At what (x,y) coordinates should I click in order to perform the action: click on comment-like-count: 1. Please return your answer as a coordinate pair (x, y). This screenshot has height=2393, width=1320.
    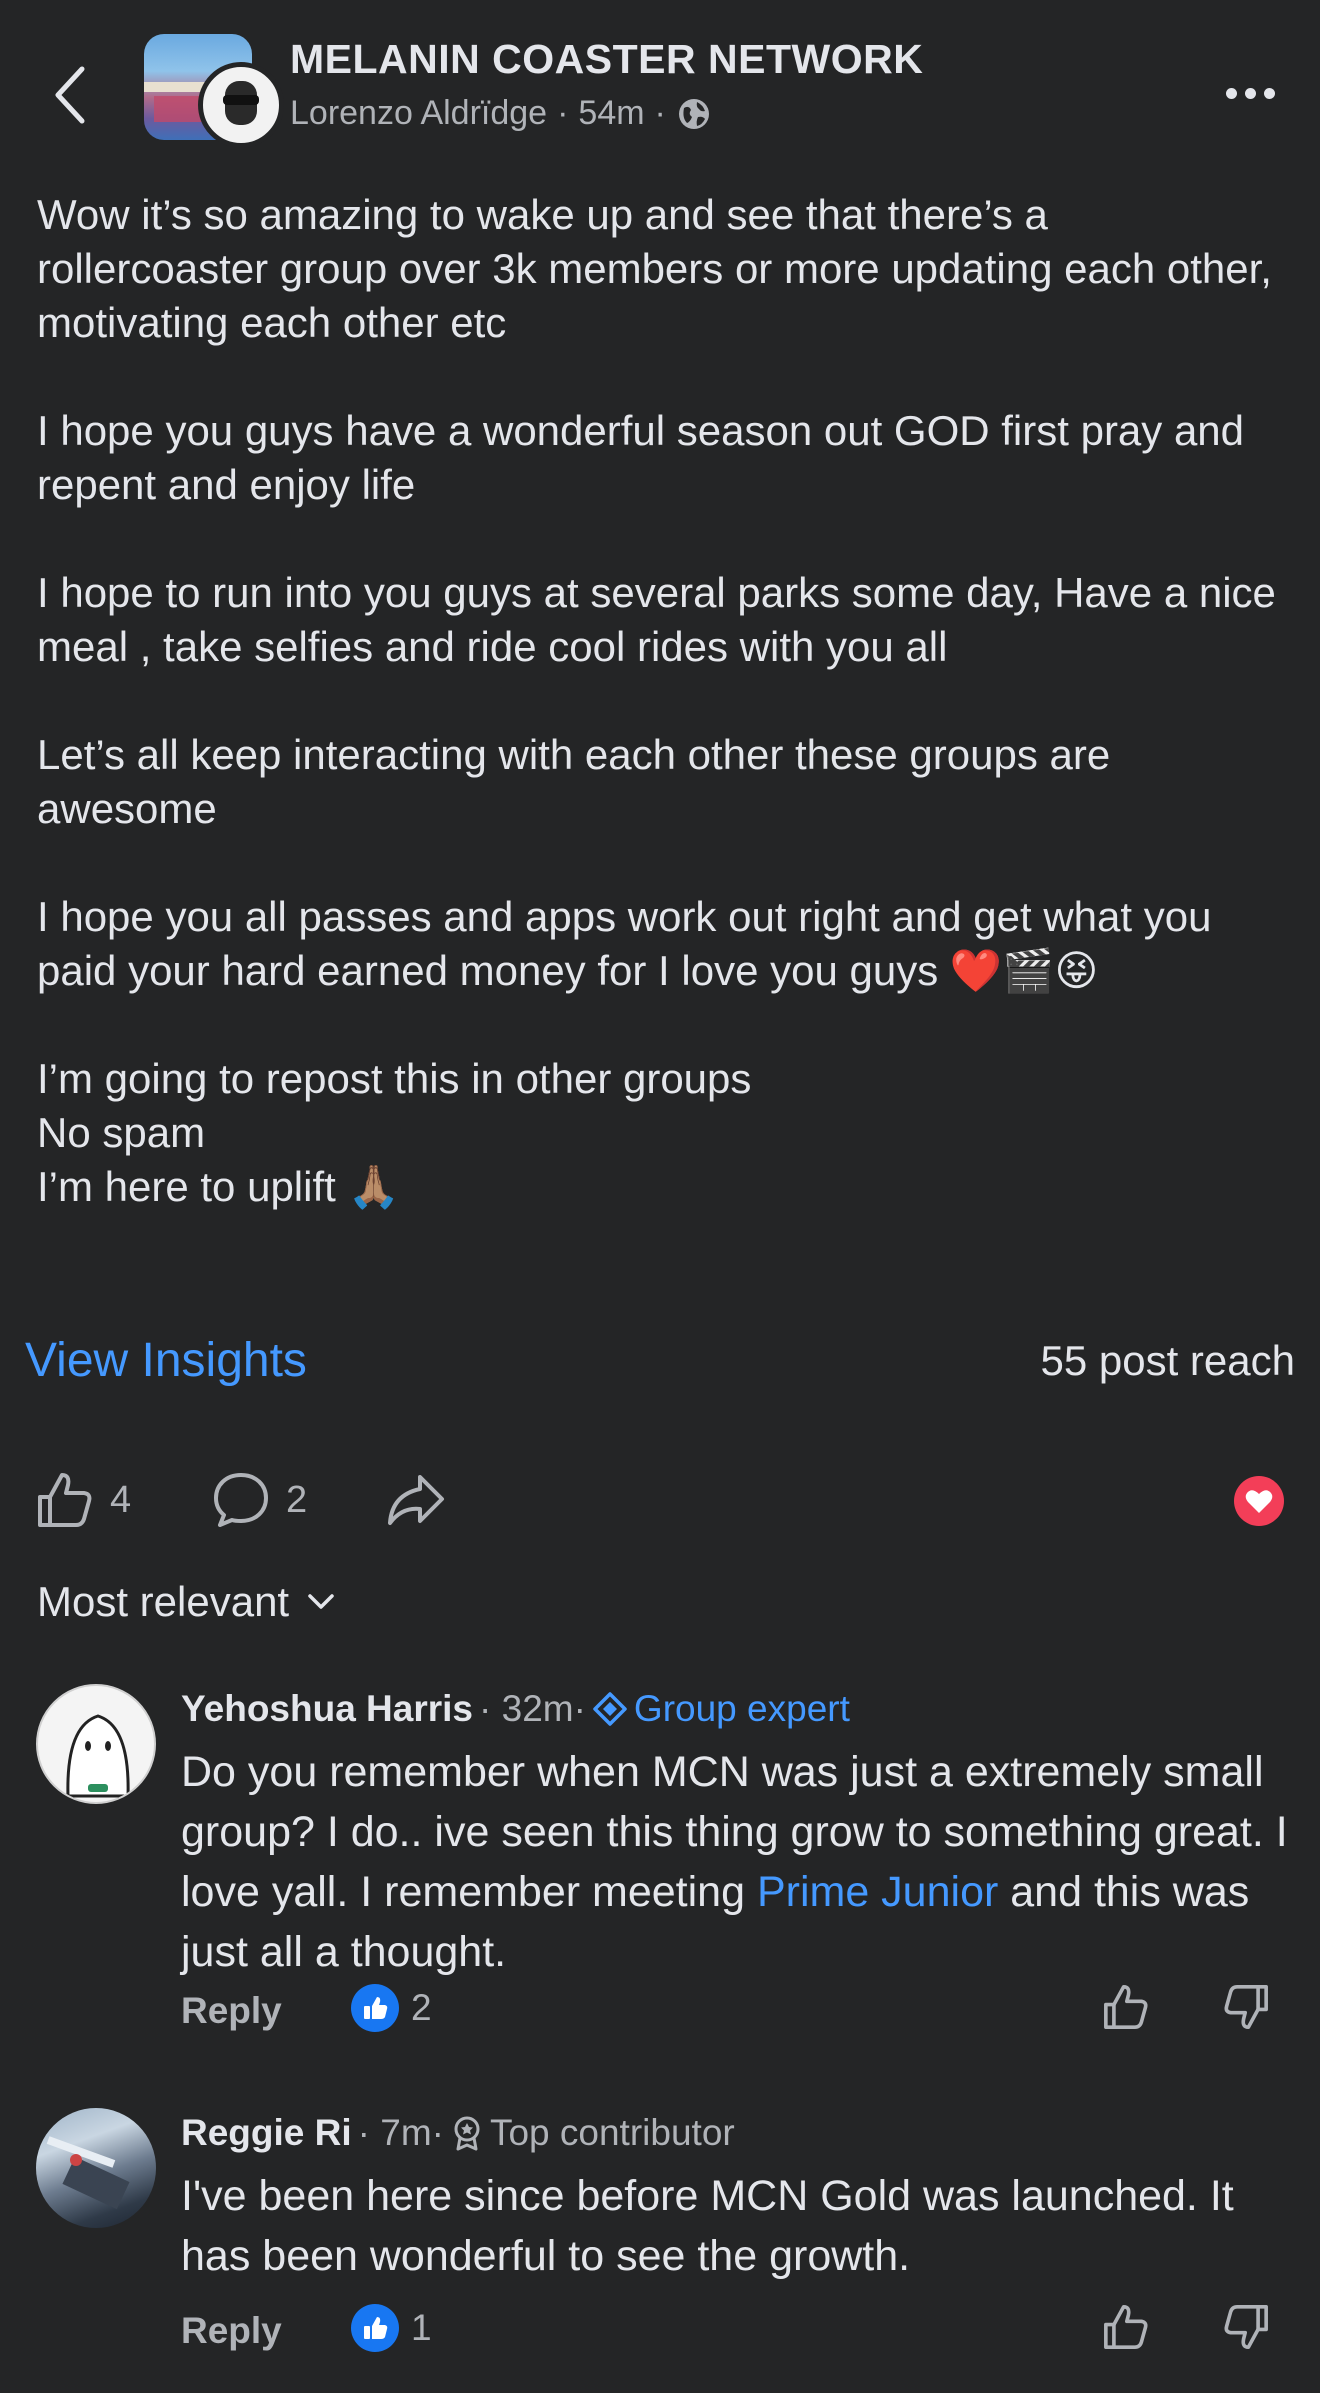
    Looking at the image, I should click on (391, 2328).